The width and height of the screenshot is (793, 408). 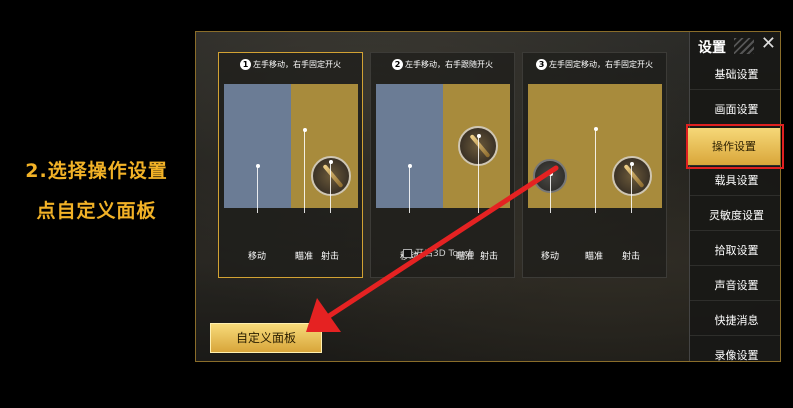 What do you see at coordinates (735, 251) in the screenshot?
I see `sidebar-item-pickup: 拾取设置` at bounding box center [735, 251].